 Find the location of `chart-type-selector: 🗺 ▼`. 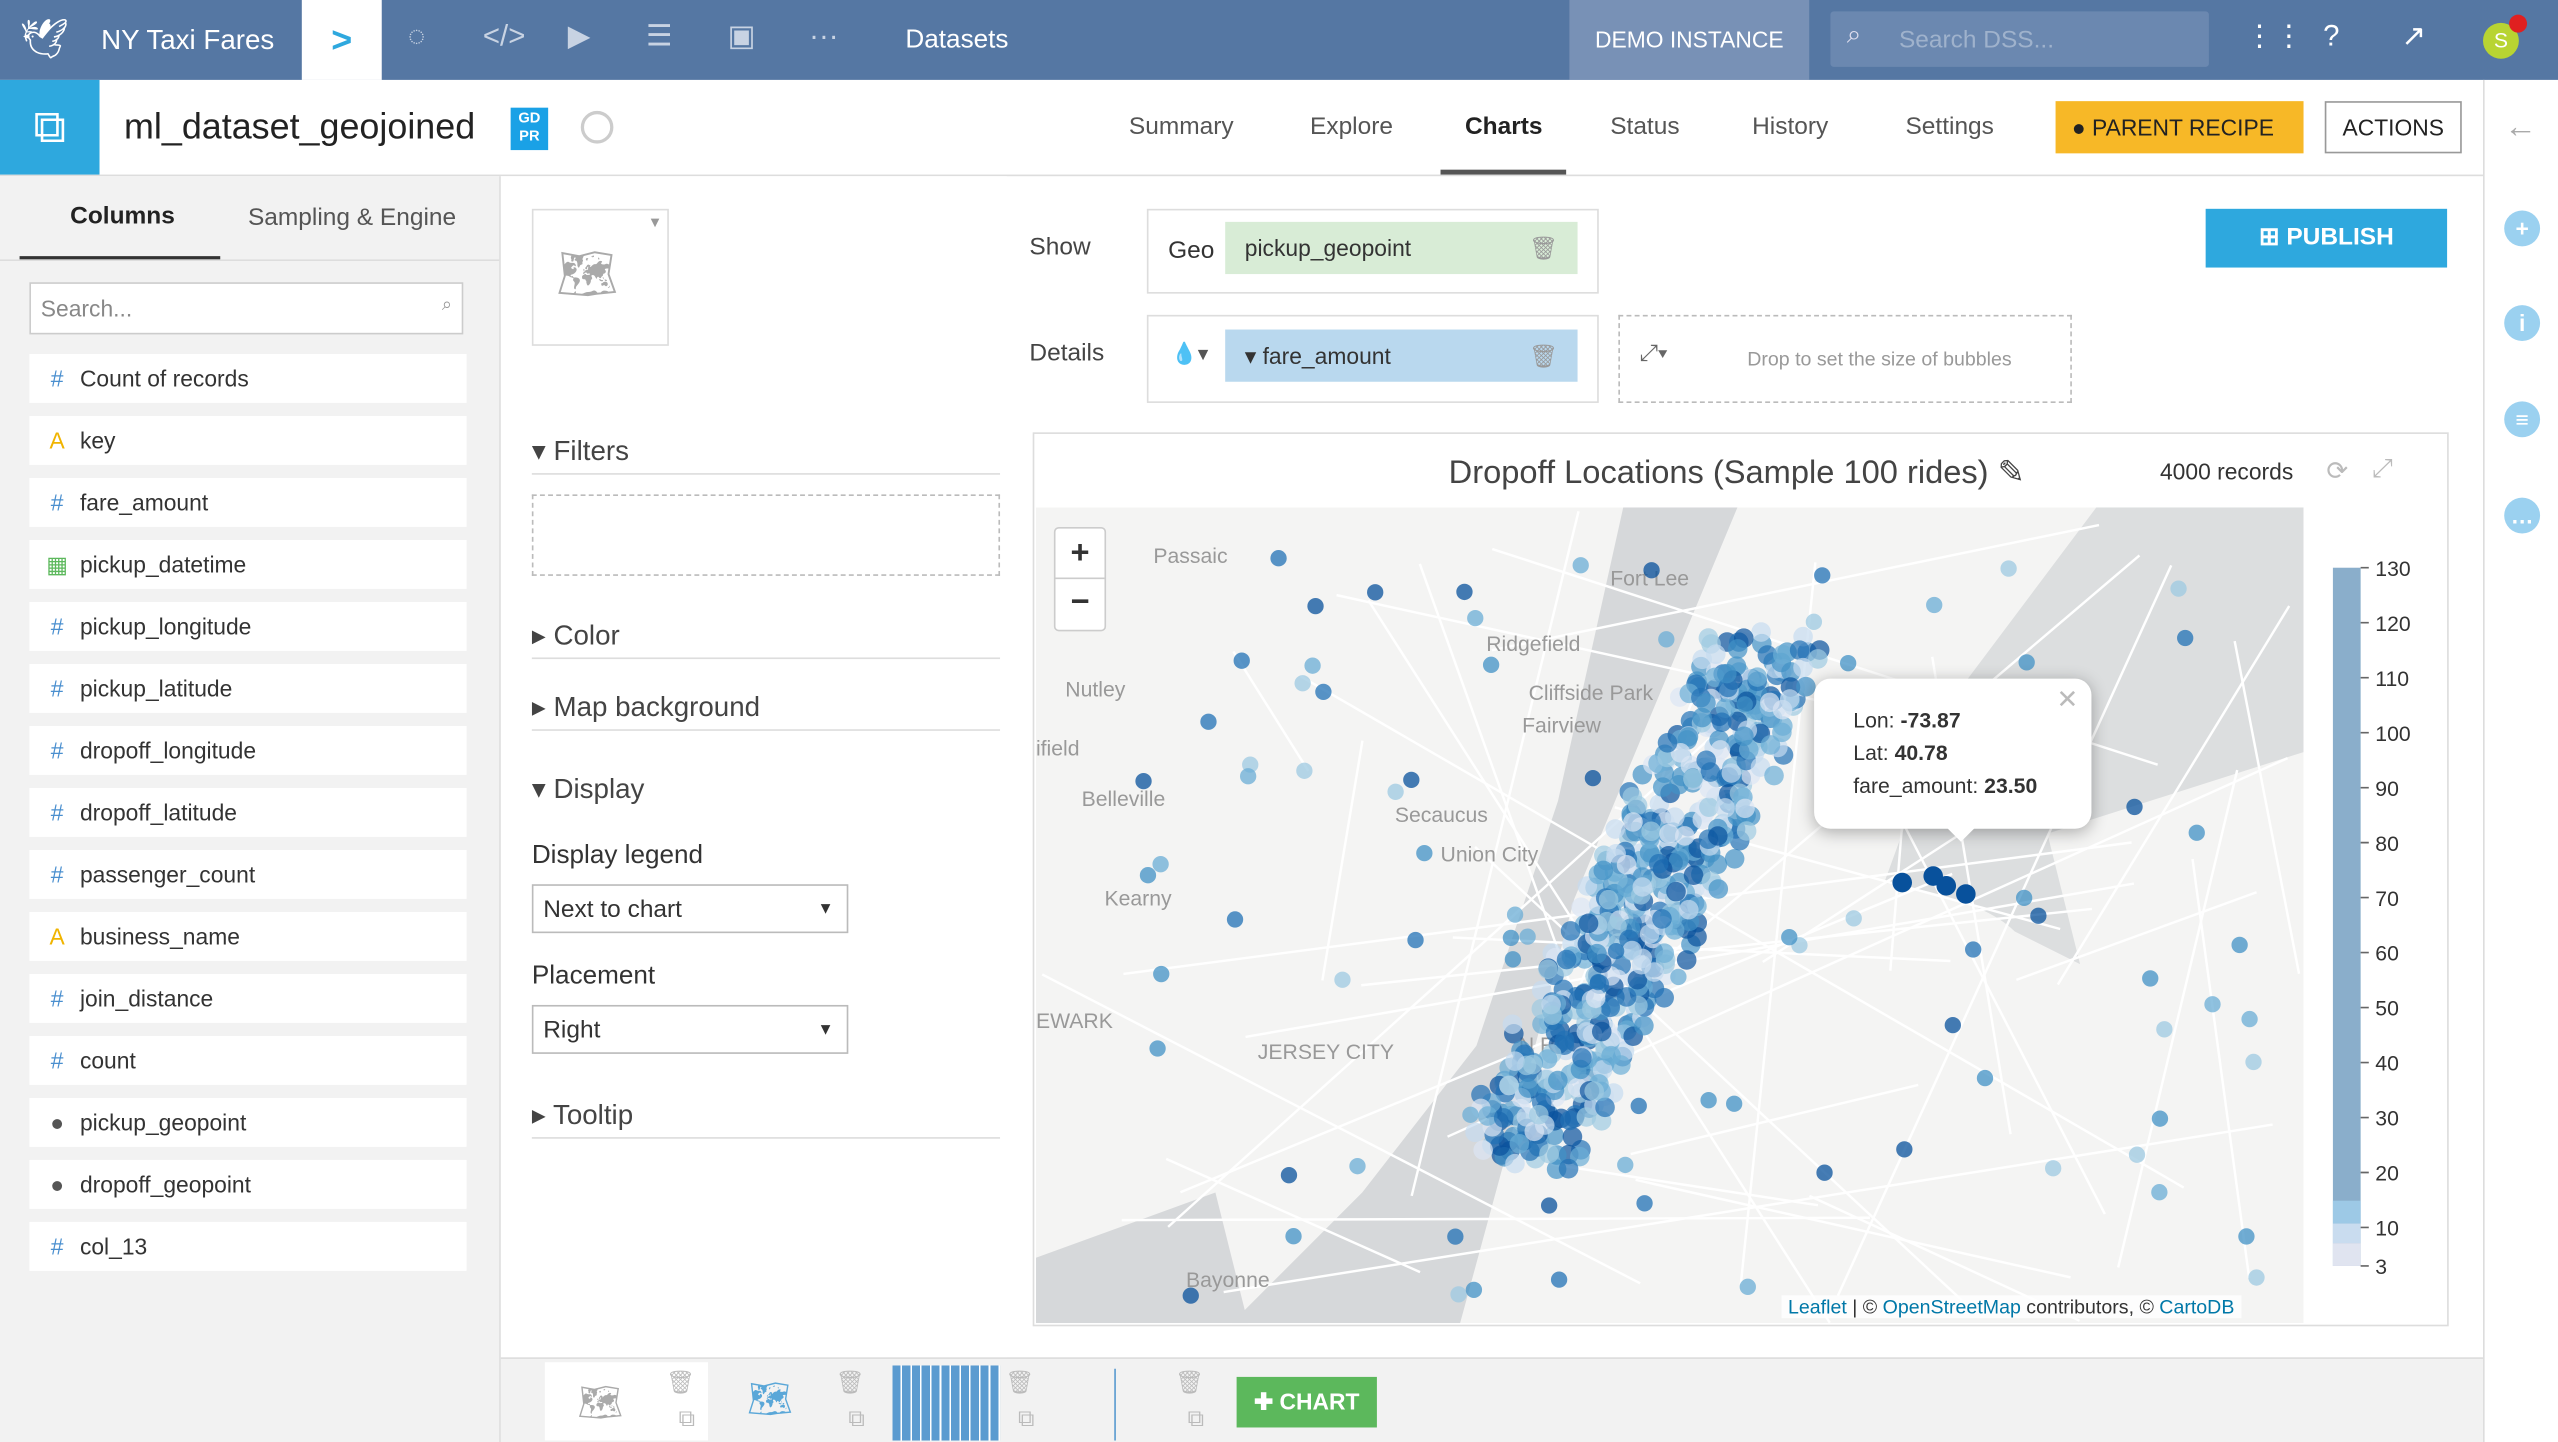

chart-type-selector: 🗺 ▼ is located at coordinates (600, 277).